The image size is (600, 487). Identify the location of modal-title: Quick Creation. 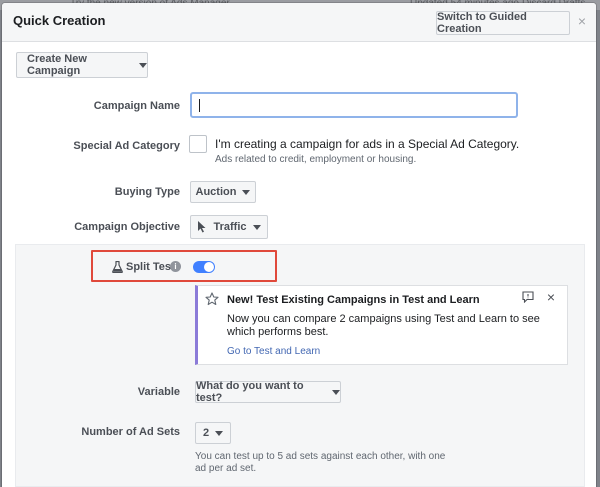
(59, 20).